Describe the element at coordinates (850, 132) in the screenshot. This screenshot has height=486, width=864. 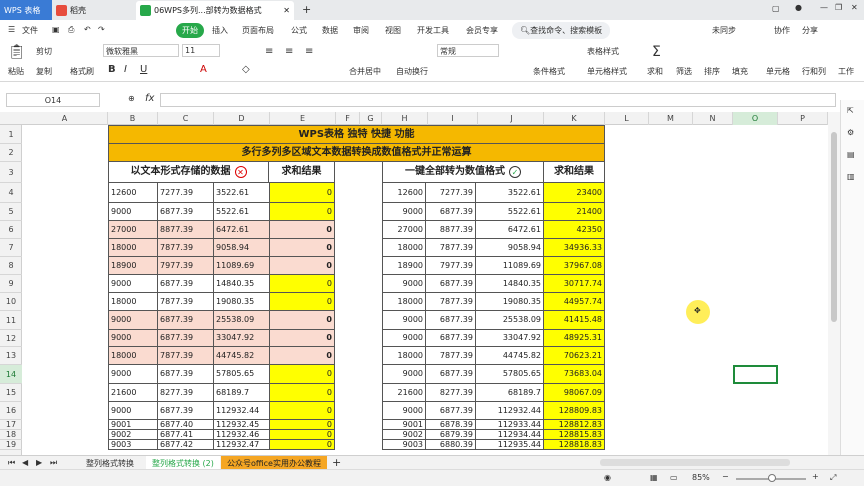
I see `properties-icon: ⚙` at that location.